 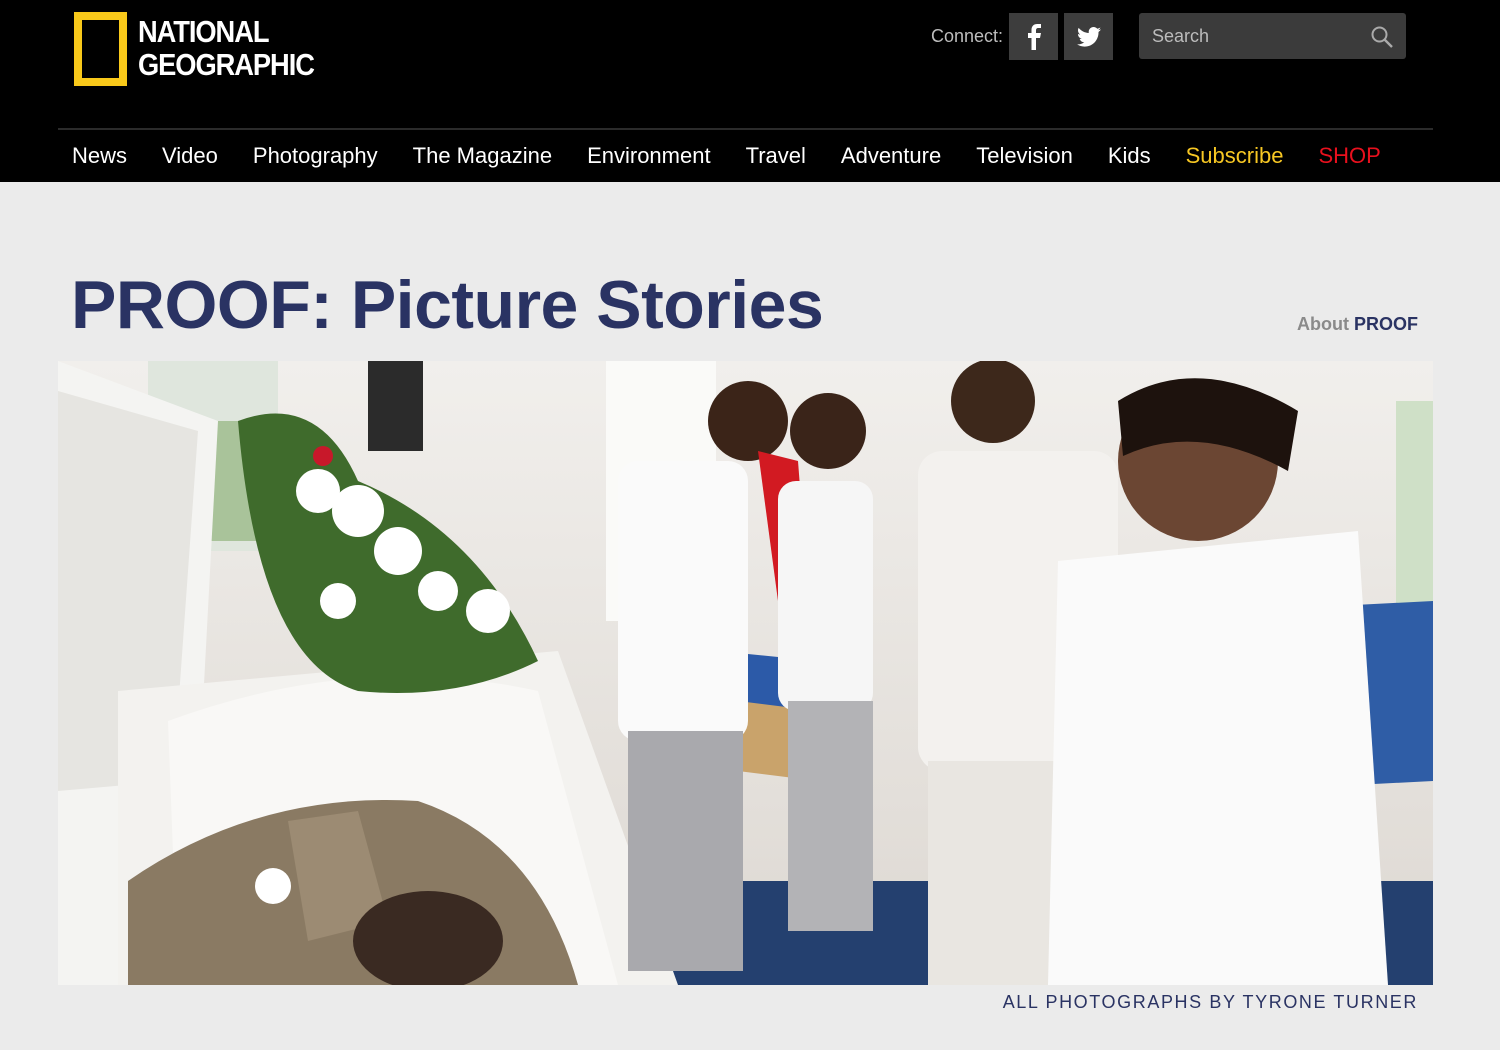 I want to click on nav-item-news: News, so click(x=99, y=156).